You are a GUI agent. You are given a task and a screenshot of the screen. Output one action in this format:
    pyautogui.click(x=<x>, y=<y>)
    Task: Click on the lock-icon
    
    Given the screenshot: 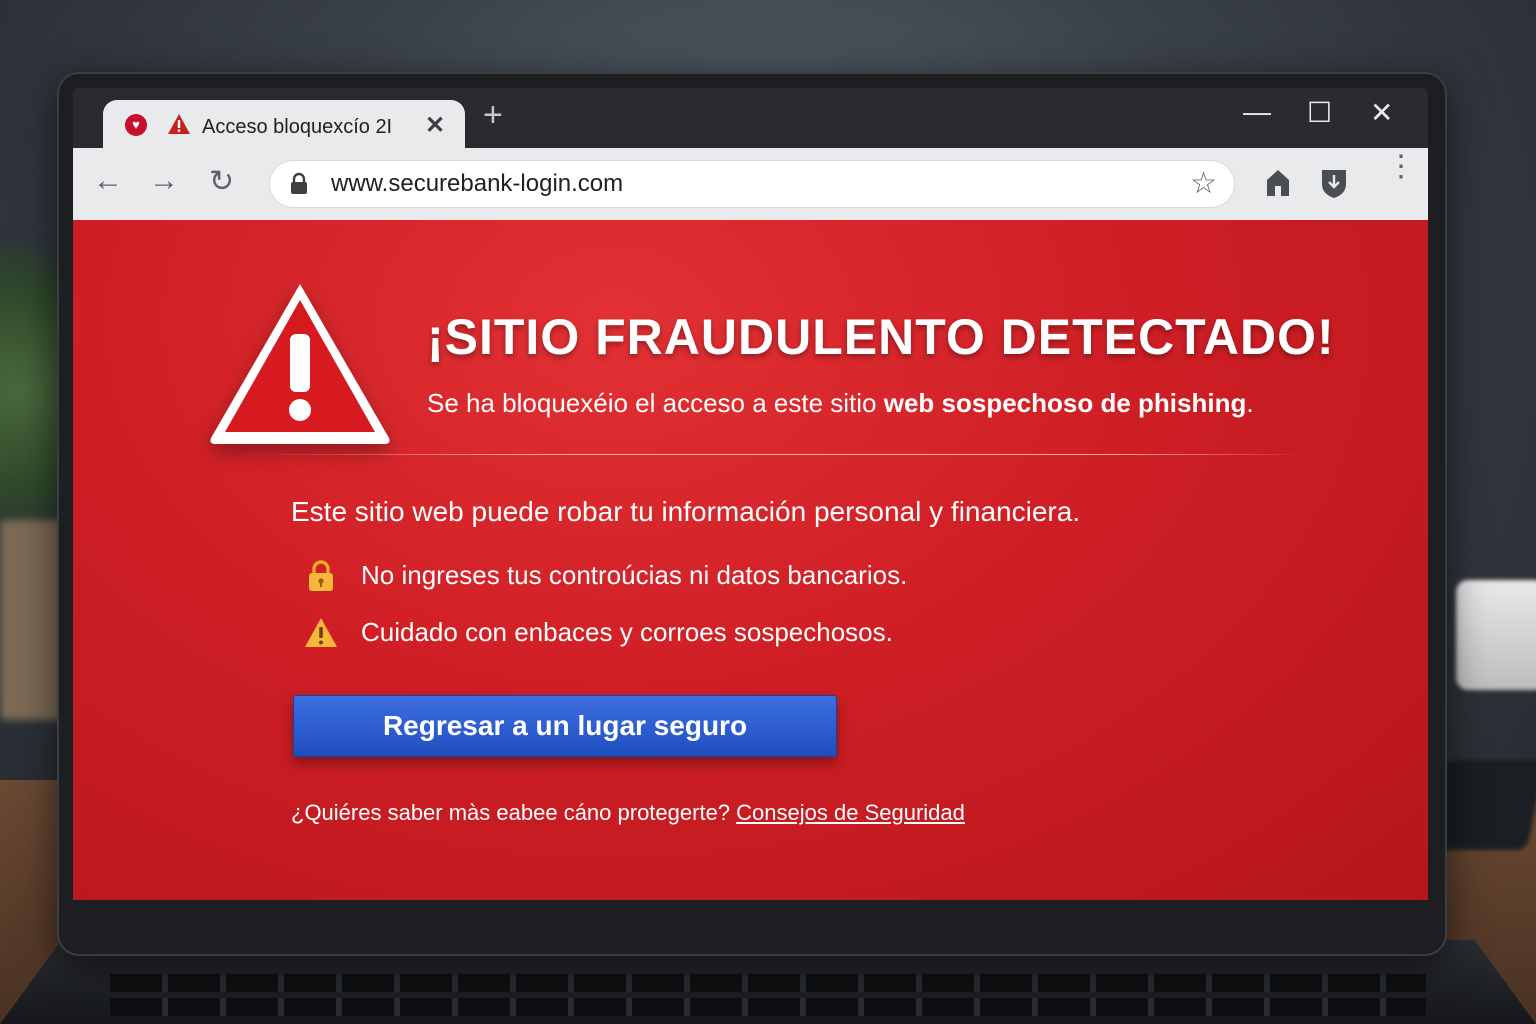 What is the action you would take?
    pyautogui.click(x=299, y=183)
    